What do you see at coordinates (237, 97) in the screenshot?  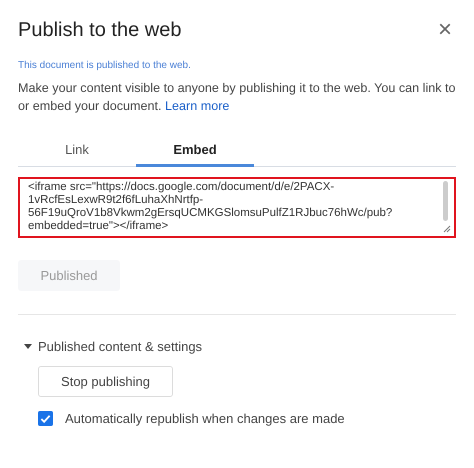 I see `description-text: Make your content visible to anyone by publishing it to the web. You can link to or embed your document. Learn more` at bounding box center [237, 97].